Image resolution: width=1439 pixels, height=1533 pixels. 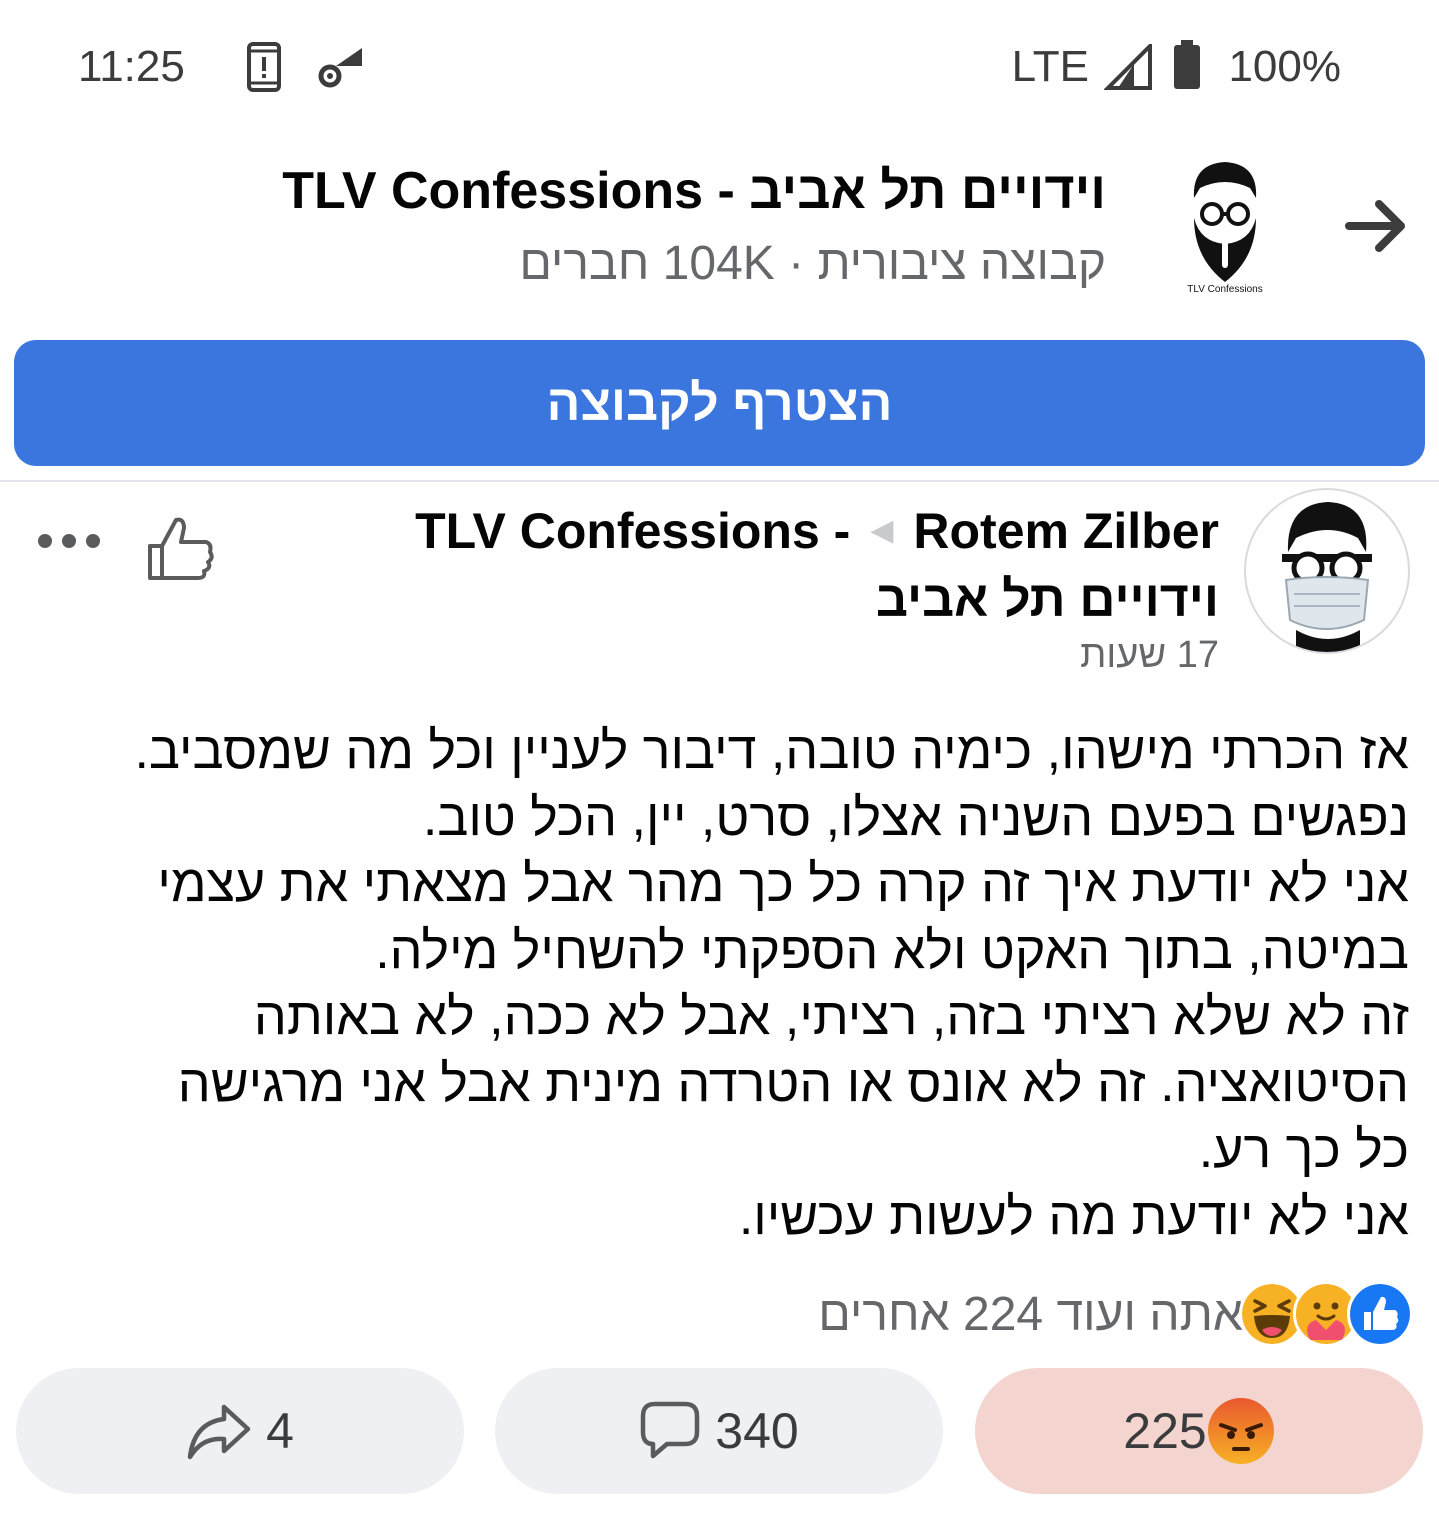 I want to click on comment-count: 340, so click(x=757, y=1431).